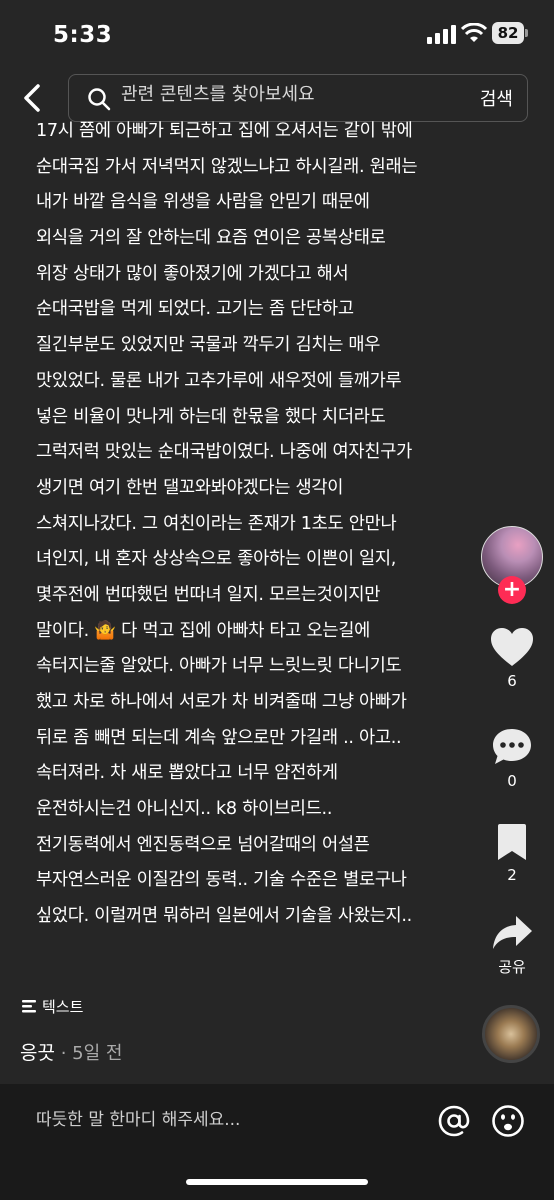  What do you see at coordinates (454, 1121) in the screenshot?
I see `mention-at-icon` at bounding box center [454, 1121].